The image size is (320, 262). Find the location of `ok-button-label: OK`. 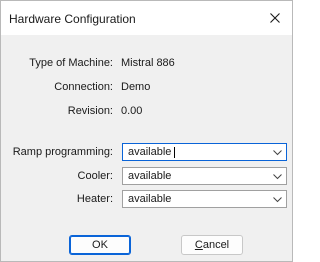

ok-button-label: OK is located at coordinates (100, 245).